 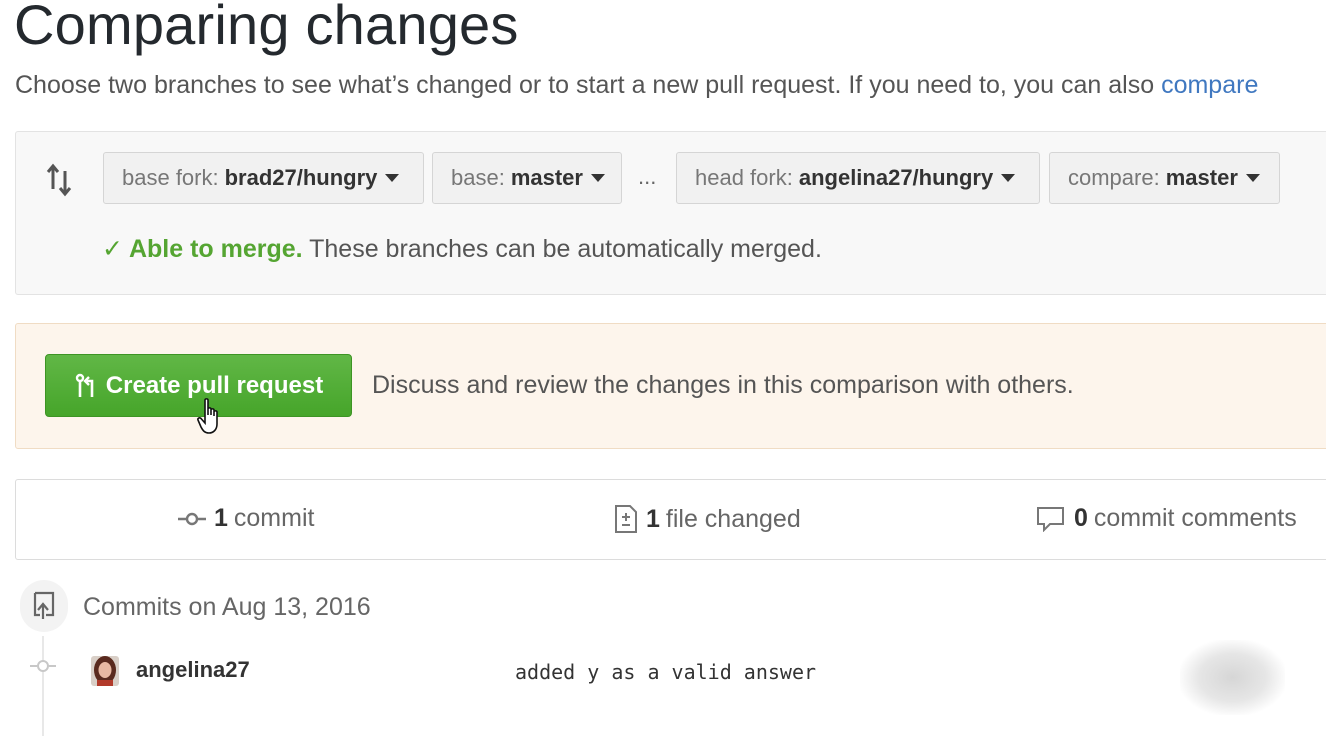 I want to click on base-branch-value: master, so click(x=546, y=177).